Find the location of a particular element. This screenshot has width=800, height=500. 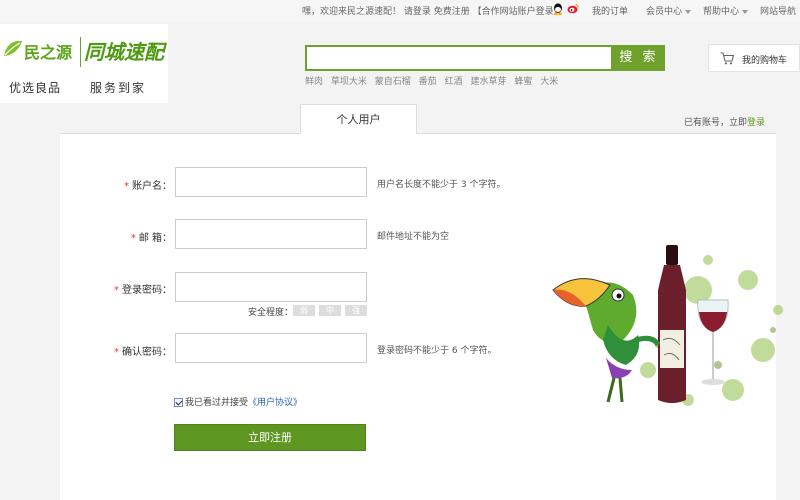

username-label: * 账户名： is located at coordinates (141, 184).